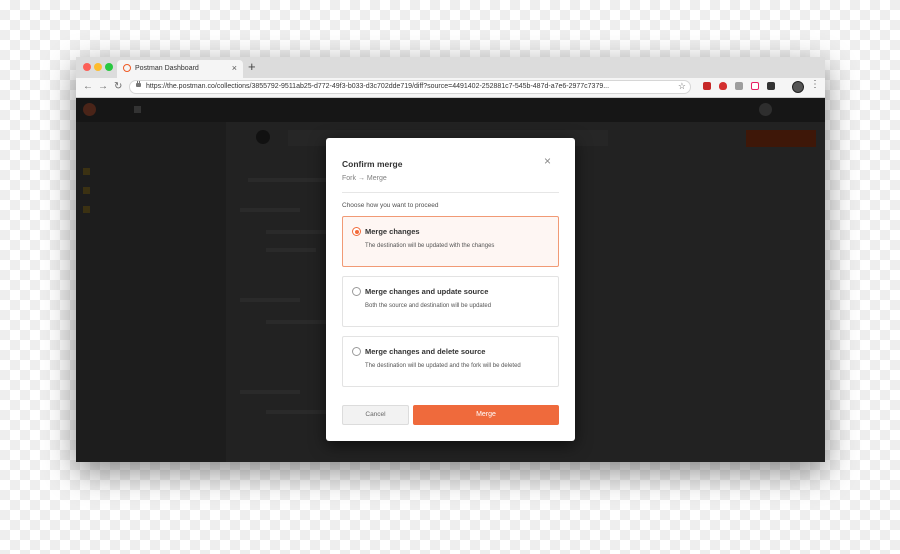 This screenshot has width=900, height=554. Describe the element at coordinates (425, 351) in the screenshot. I see `option-label: Merge changes and delete source` at that location.